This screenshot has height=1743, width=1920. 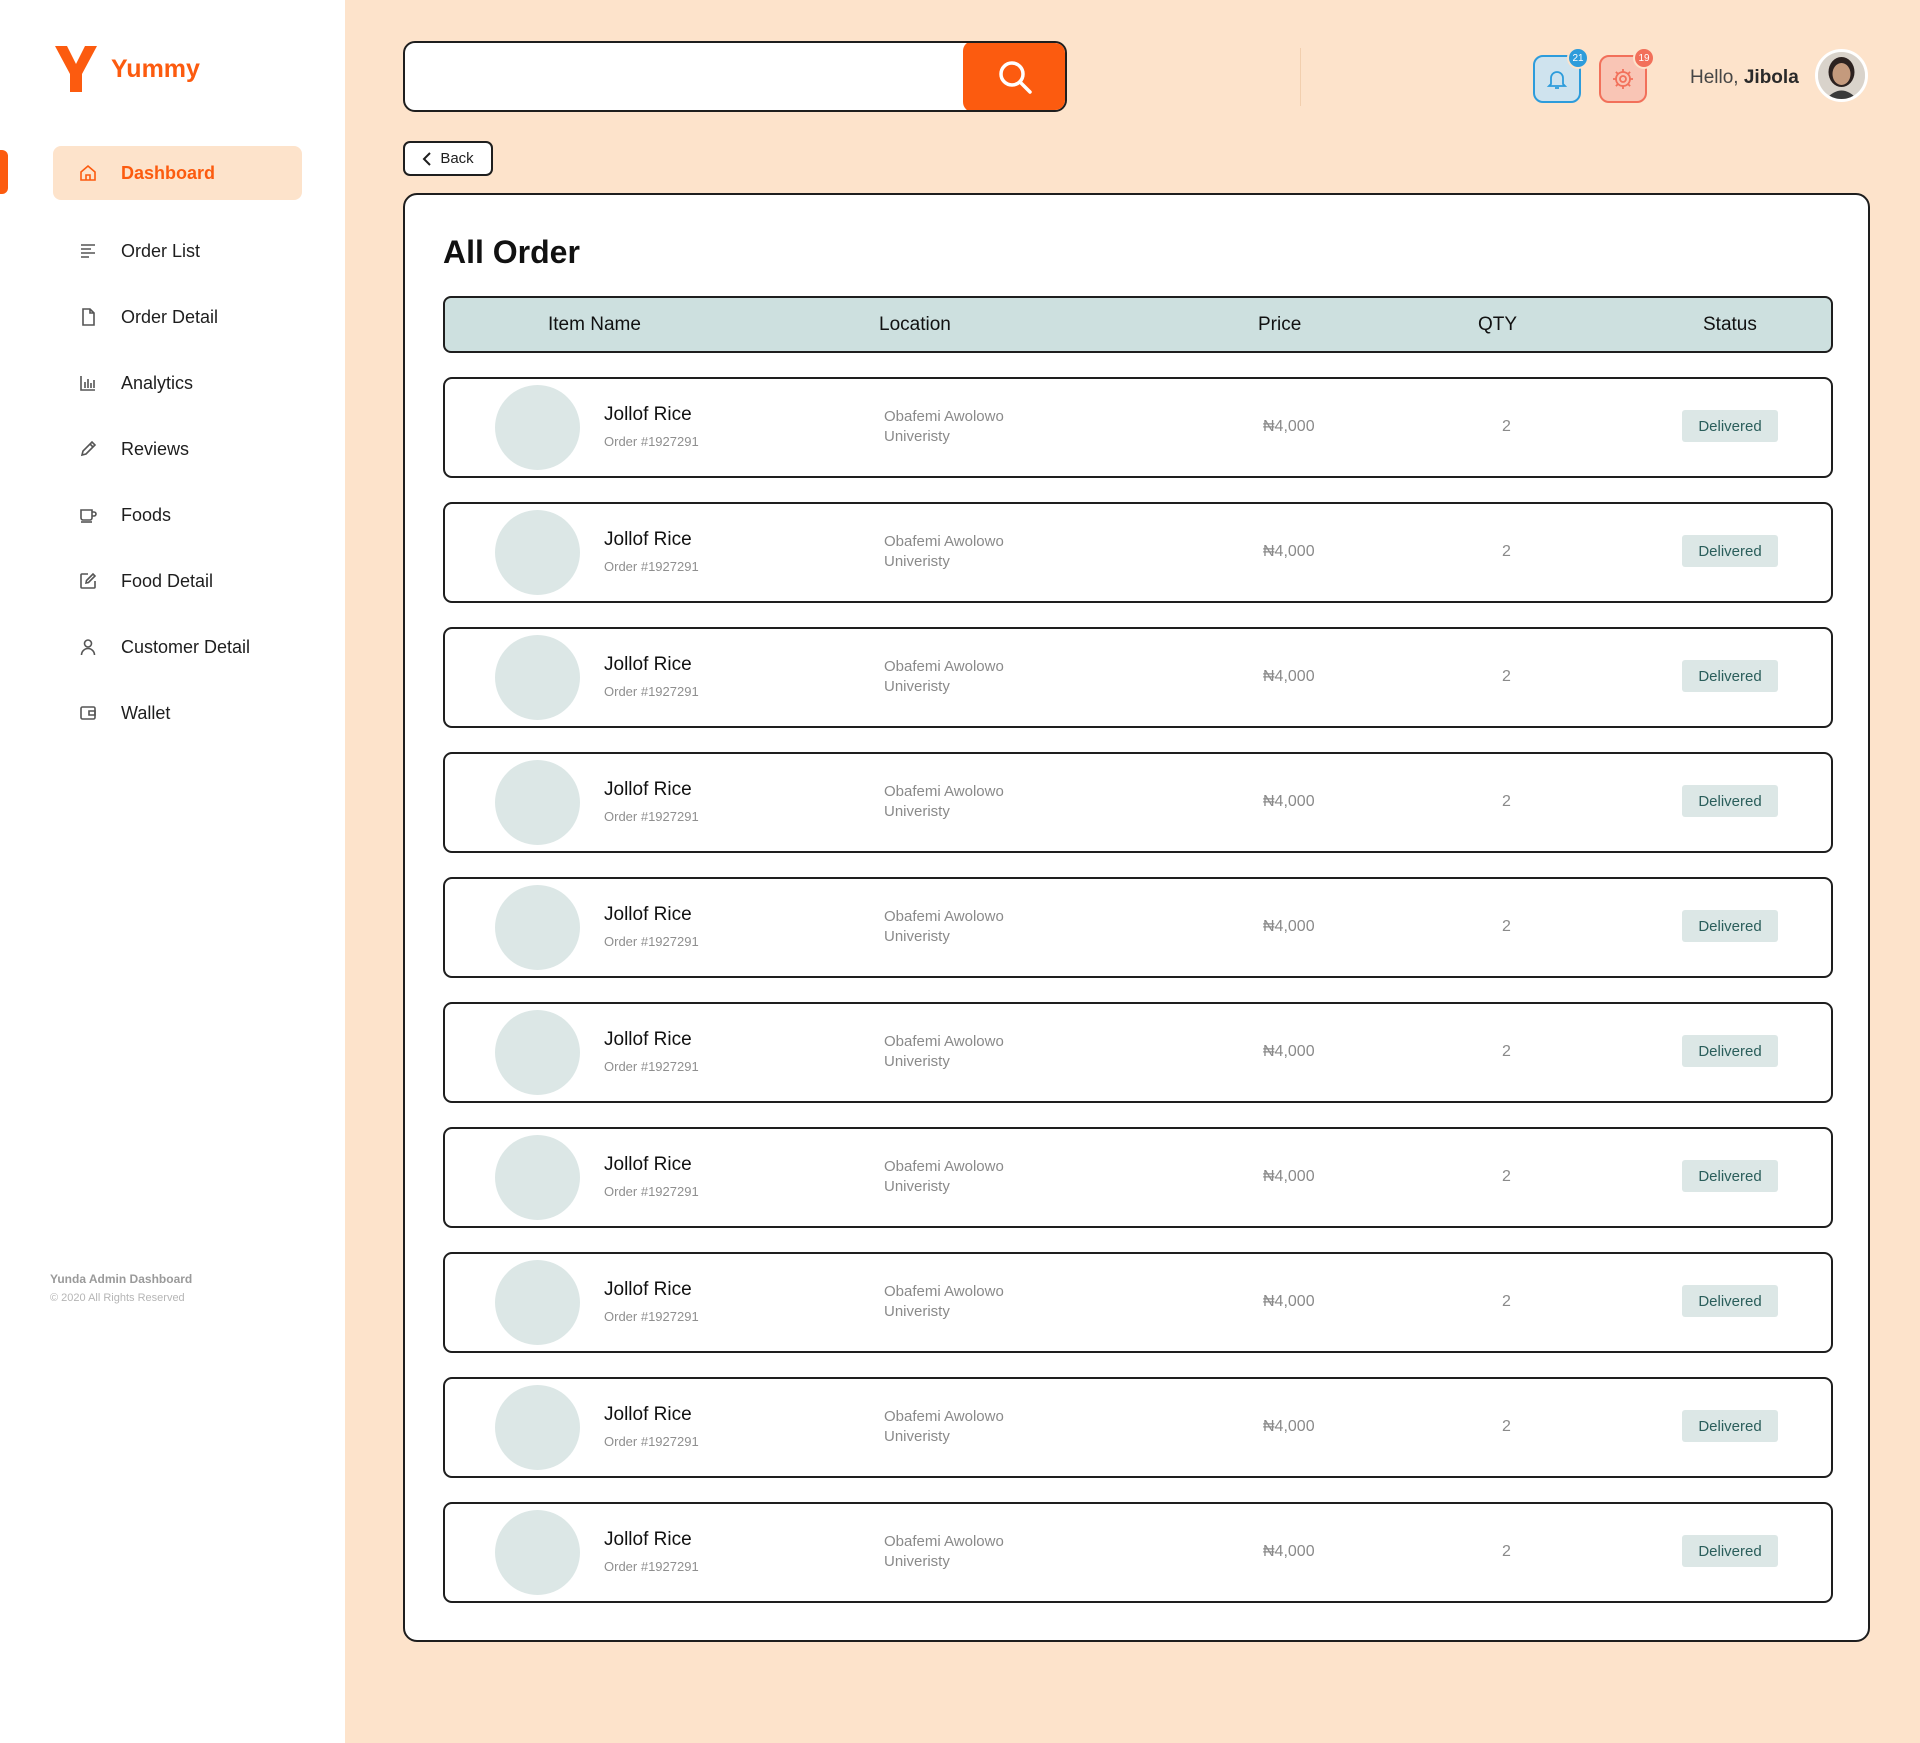 What do you see at coordinates (1841, 75) in the screenshot?
I see `avatar` at bounding box center [1841, 75].